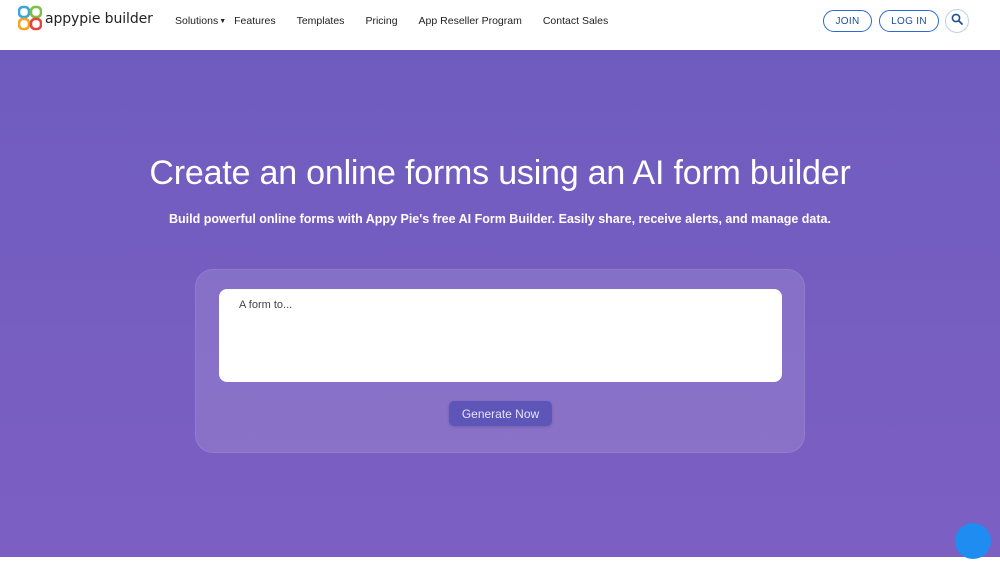  Describe the element at coordinates (254, 21) in the screenshot. I see `nav-item-features: Features` at that location.